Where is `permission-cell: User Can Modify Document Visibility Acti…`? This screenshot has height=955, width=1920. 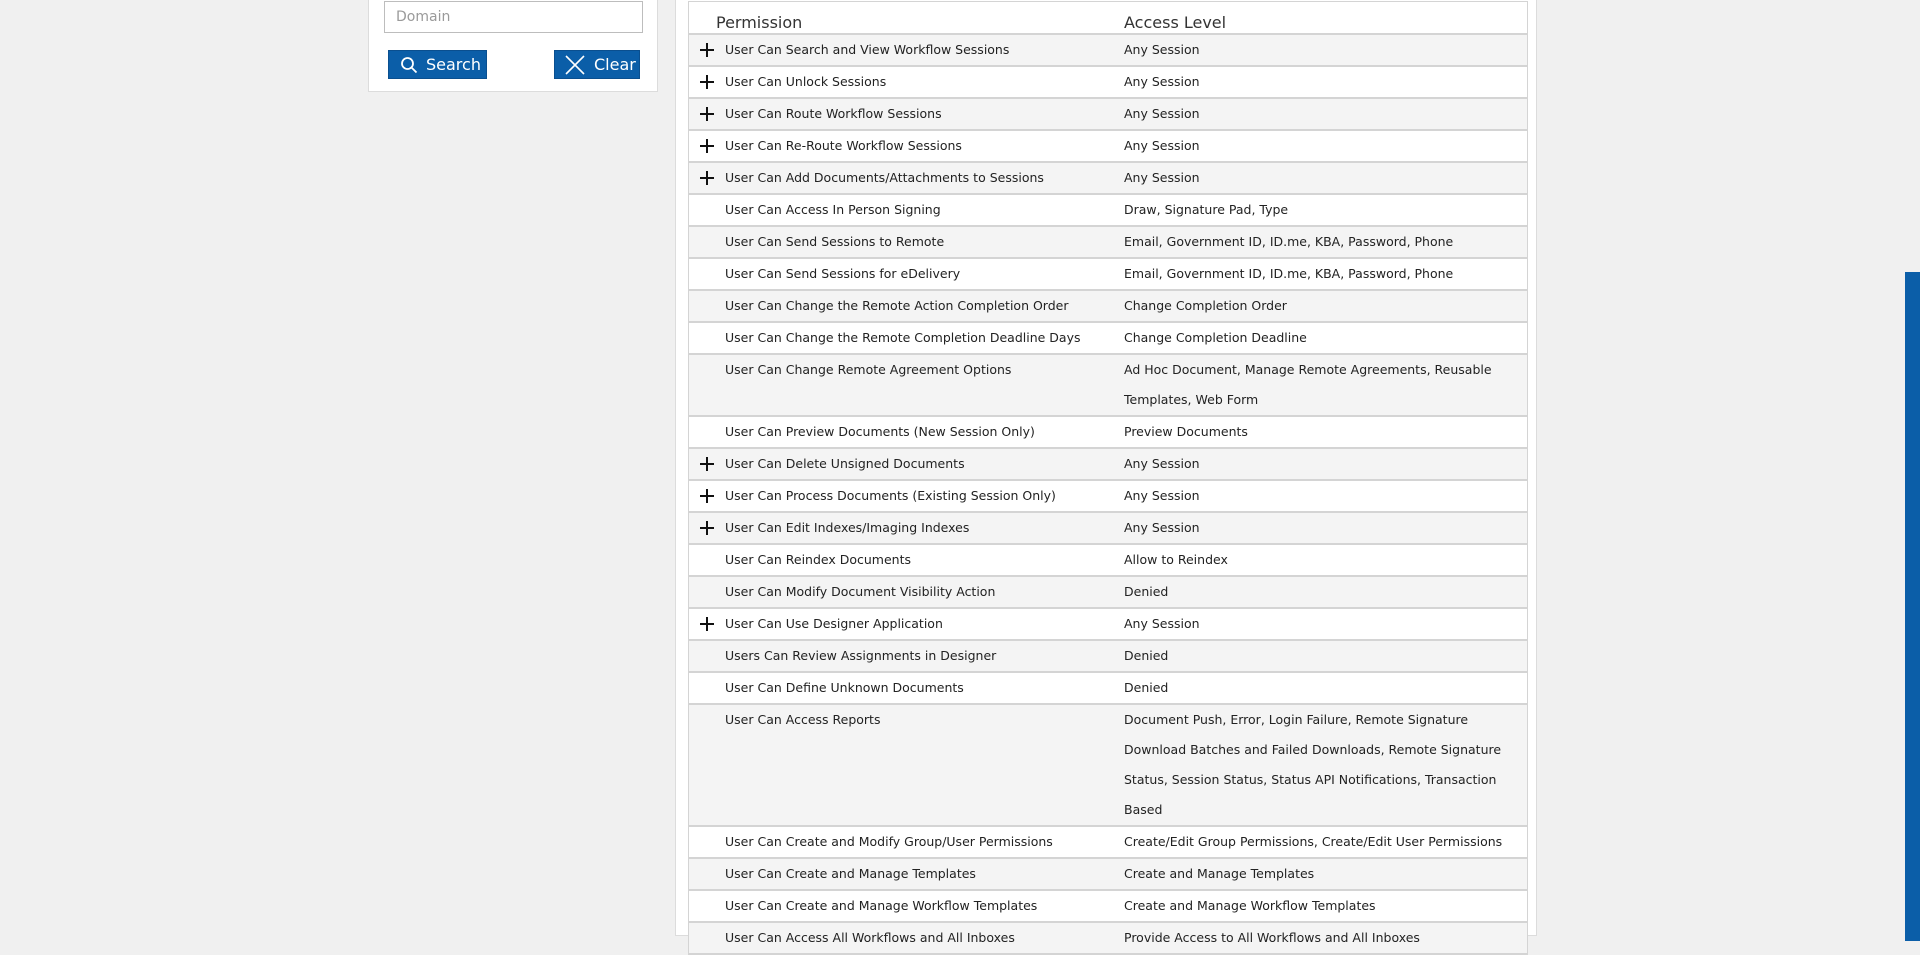
permission-cell: User Can Modify Document Visibility Acti… is located at coordinates (860, 591).